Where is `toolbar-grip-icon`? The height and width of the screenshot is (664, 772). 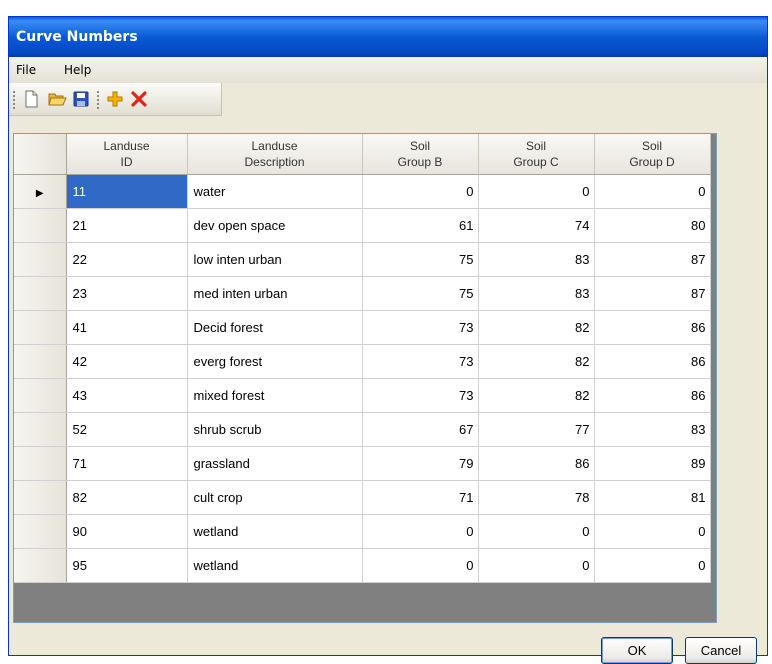 toolbar-grip-icon is located at coordinates (14, 100).